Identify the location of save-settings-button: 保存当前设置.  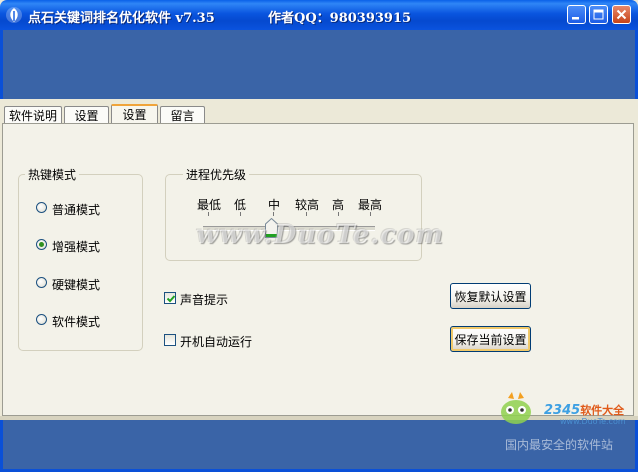
(490, 339).